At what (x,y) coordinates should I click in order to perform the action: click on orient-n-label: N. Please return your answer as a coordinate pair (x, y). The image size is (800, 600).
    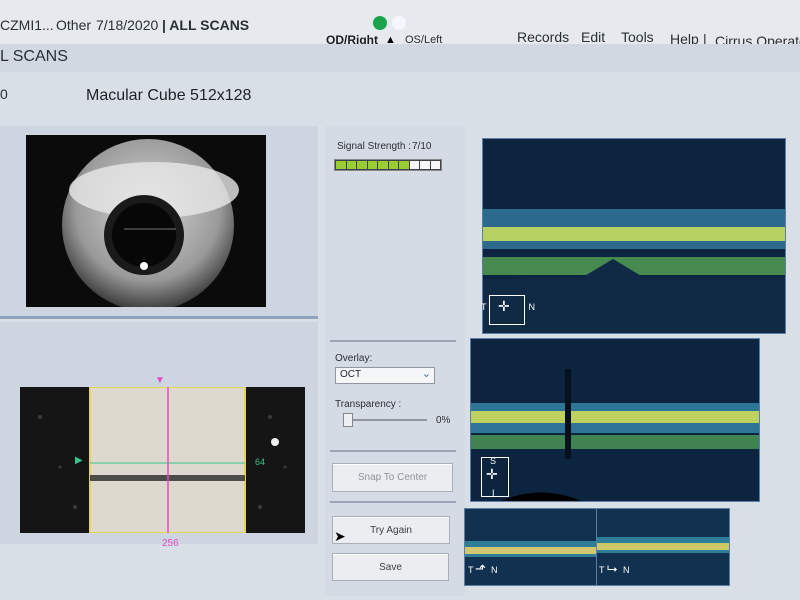
    Looking at the image, I should click on (532, 307).